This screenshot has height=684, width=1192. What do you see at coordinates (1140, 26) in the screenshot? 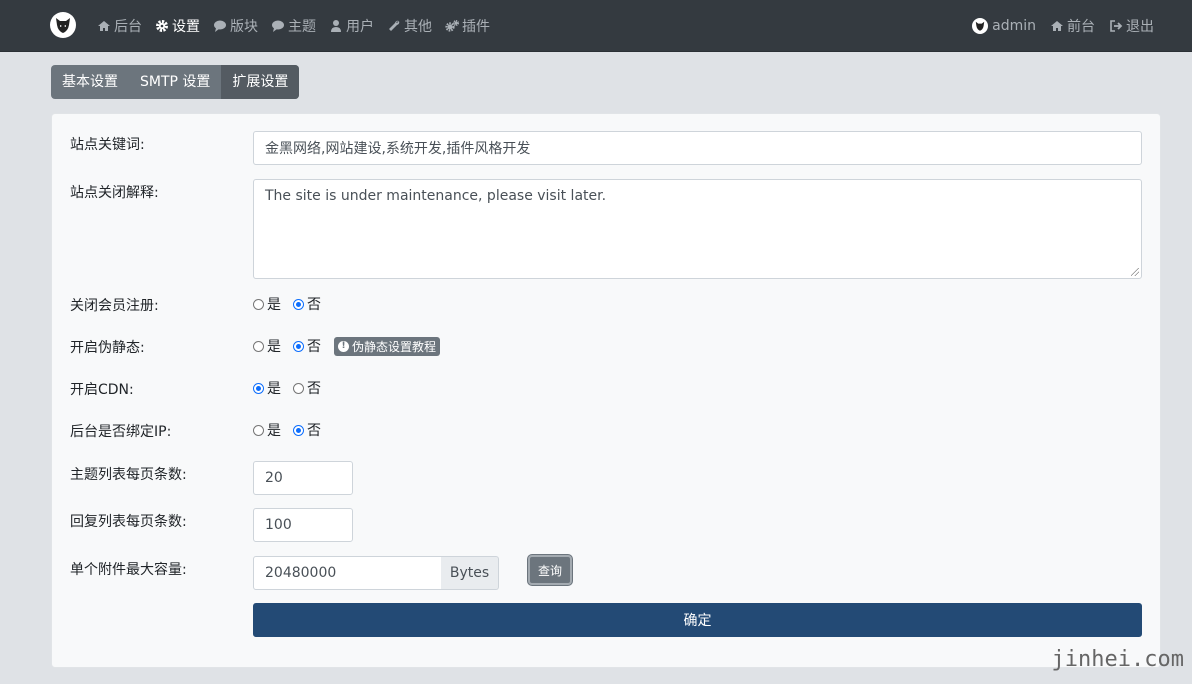
I see `nav-logout-label: 退出` at bounding box center [1140, 26].